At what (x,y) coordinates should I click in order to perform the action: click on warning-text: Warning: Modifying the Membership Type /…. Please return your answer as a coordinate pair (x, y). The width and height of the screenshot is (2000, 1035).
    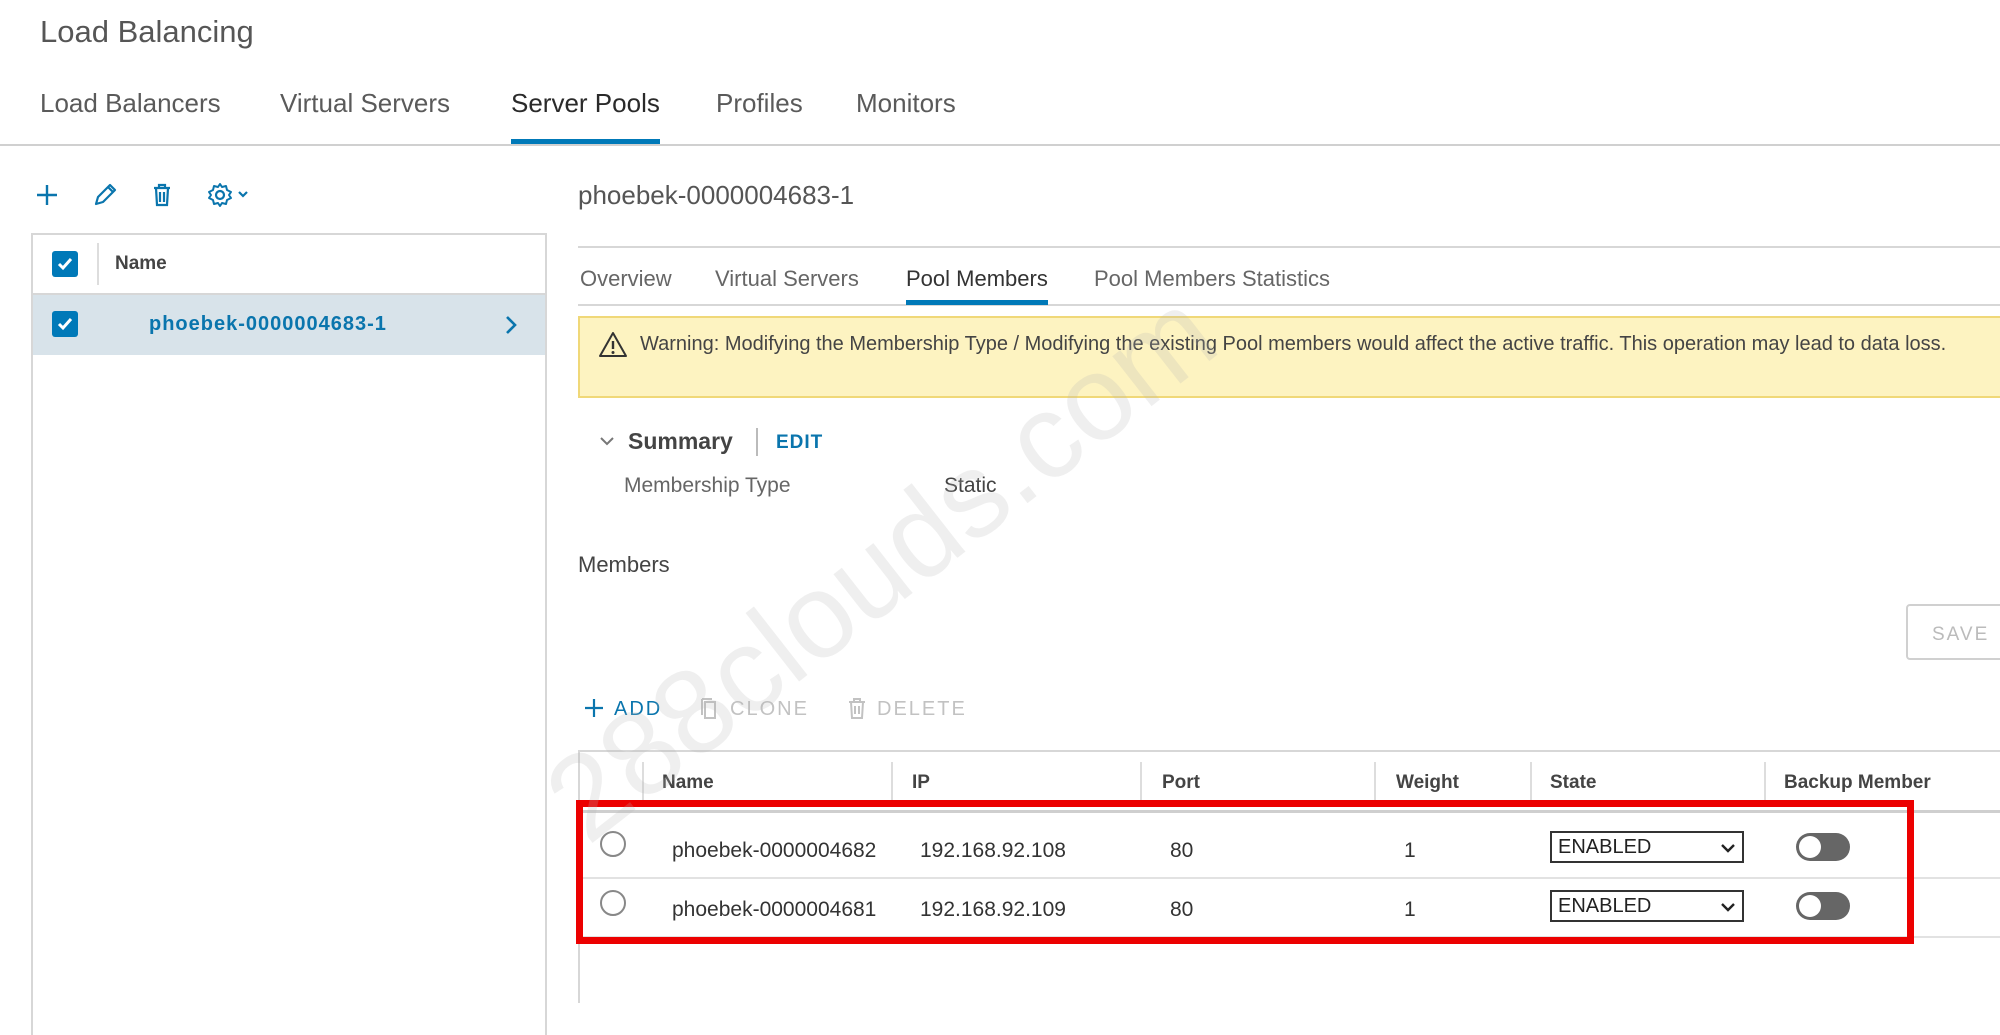
    Looking at the image, I should click on (1293, 344).